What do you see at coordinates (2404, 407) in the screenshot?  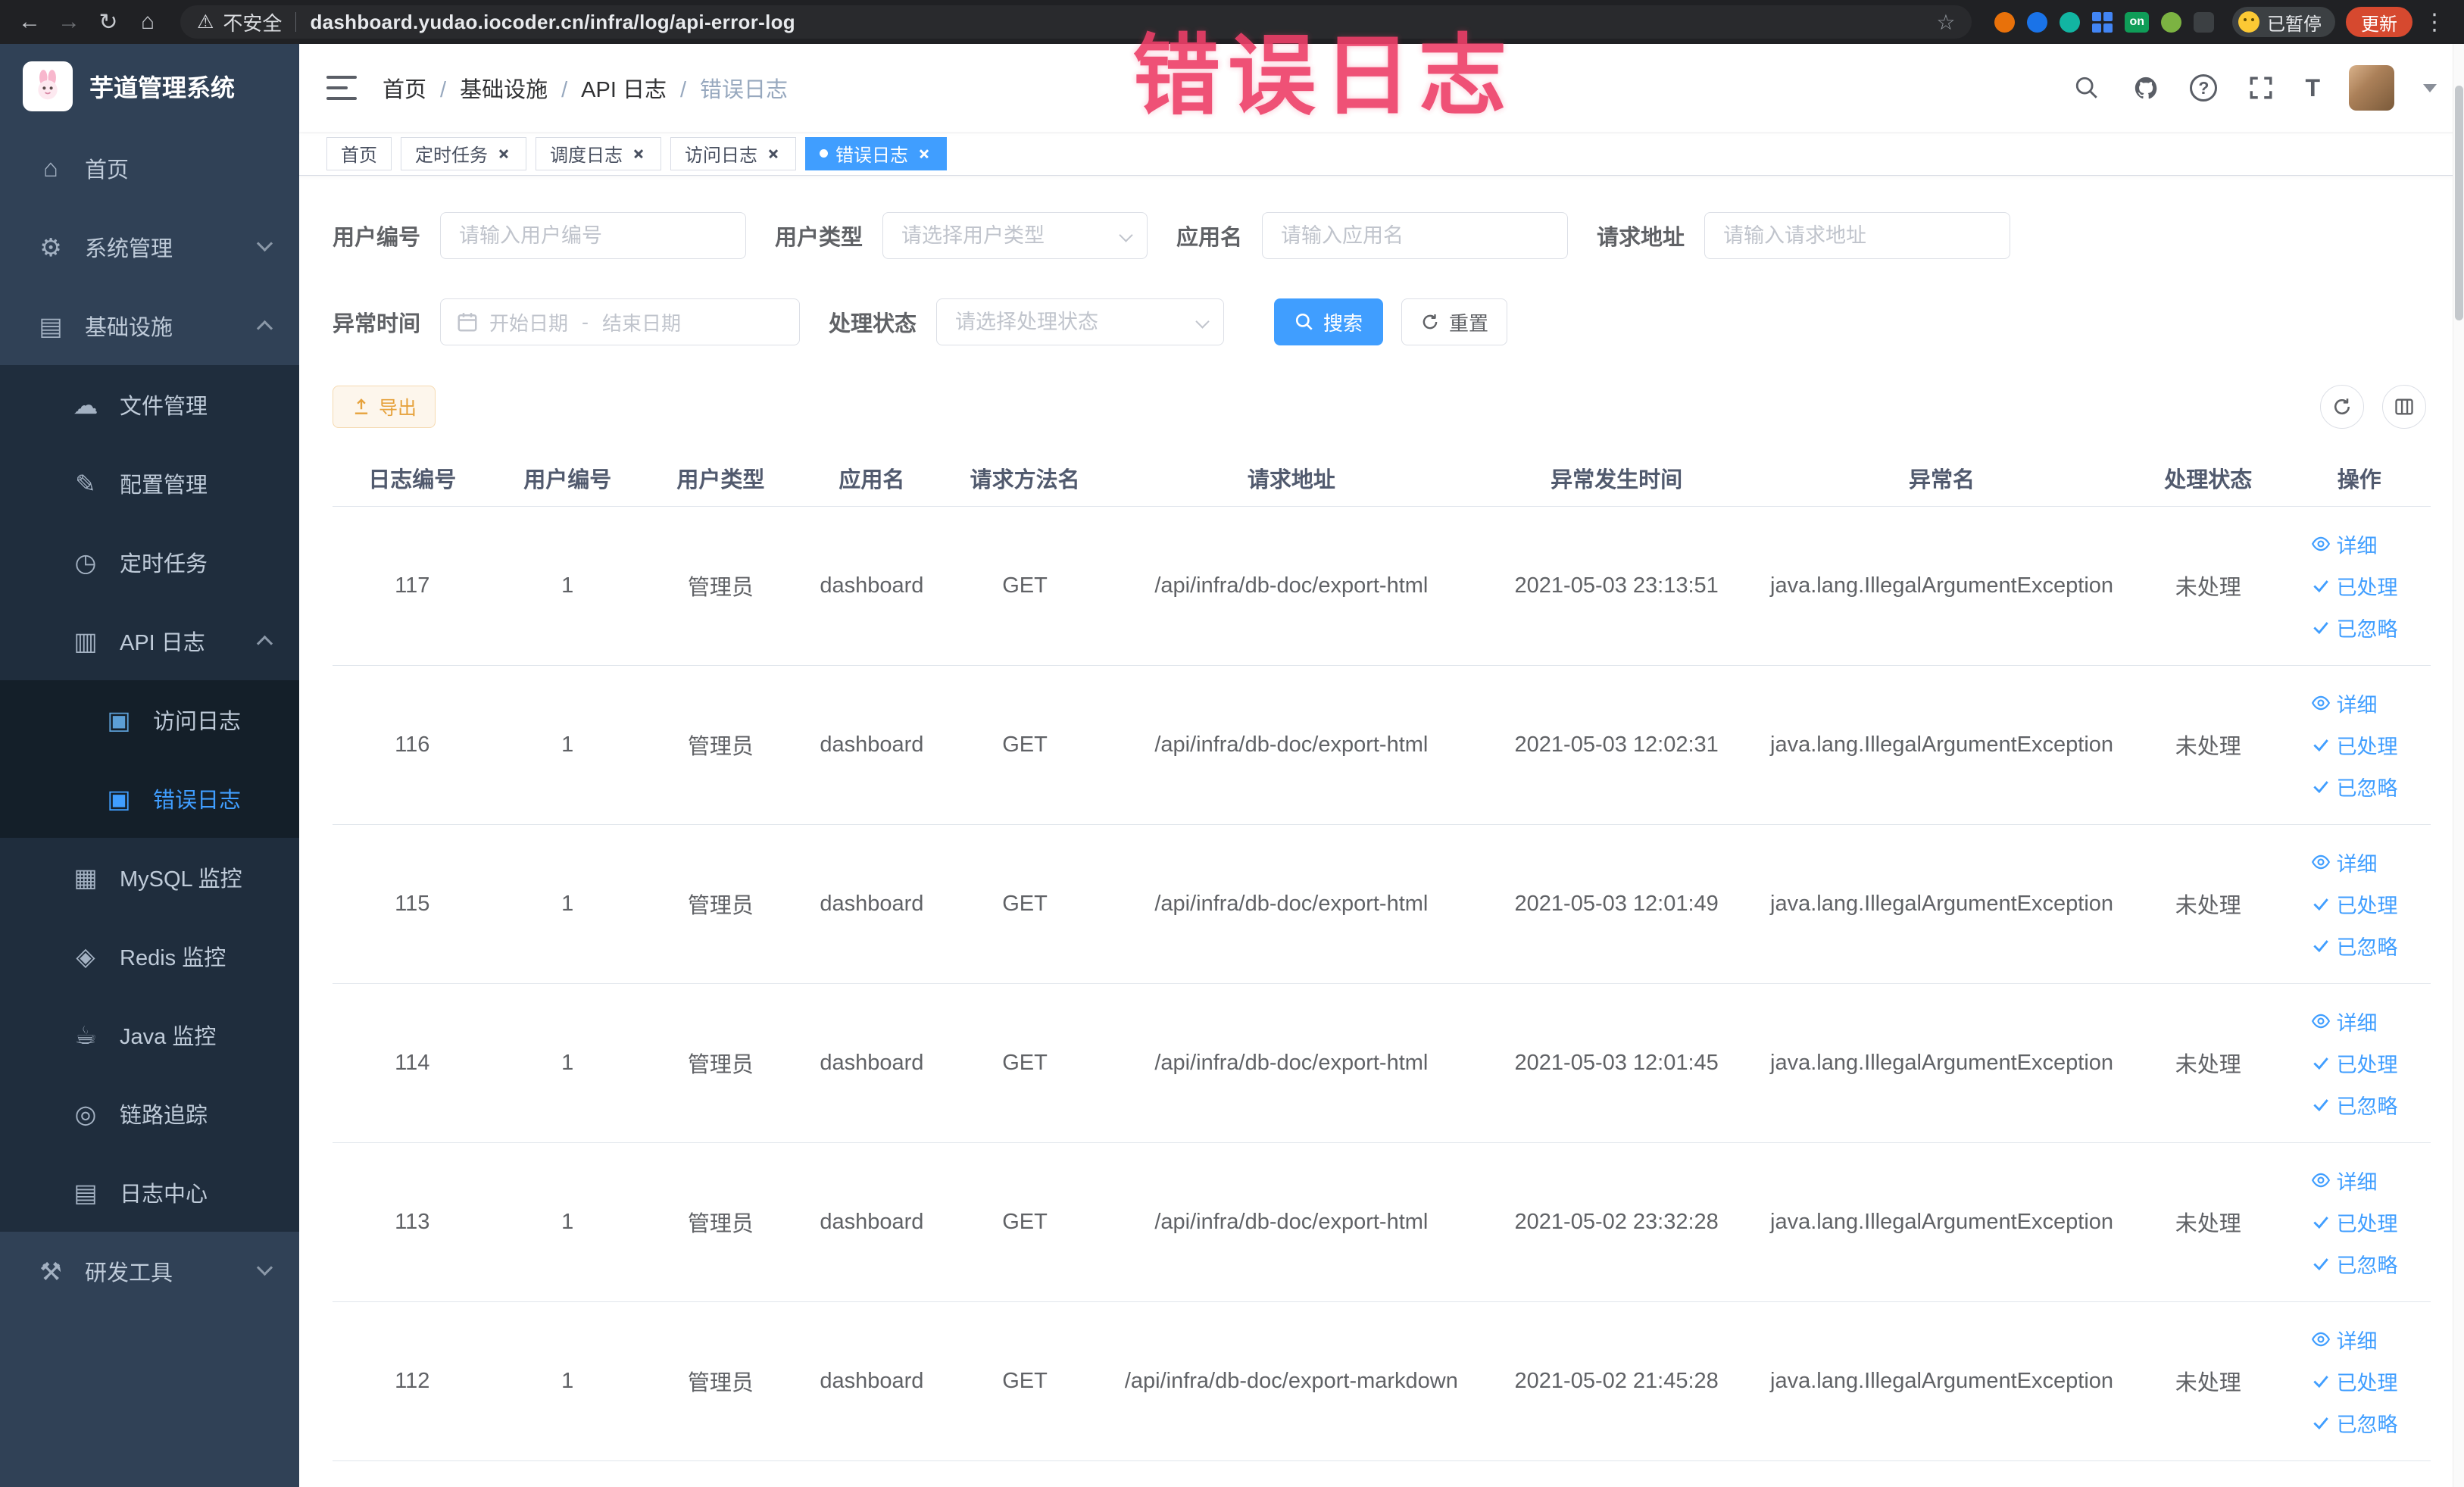 I see `column-settings-button` at bounding box center [2404, 407].